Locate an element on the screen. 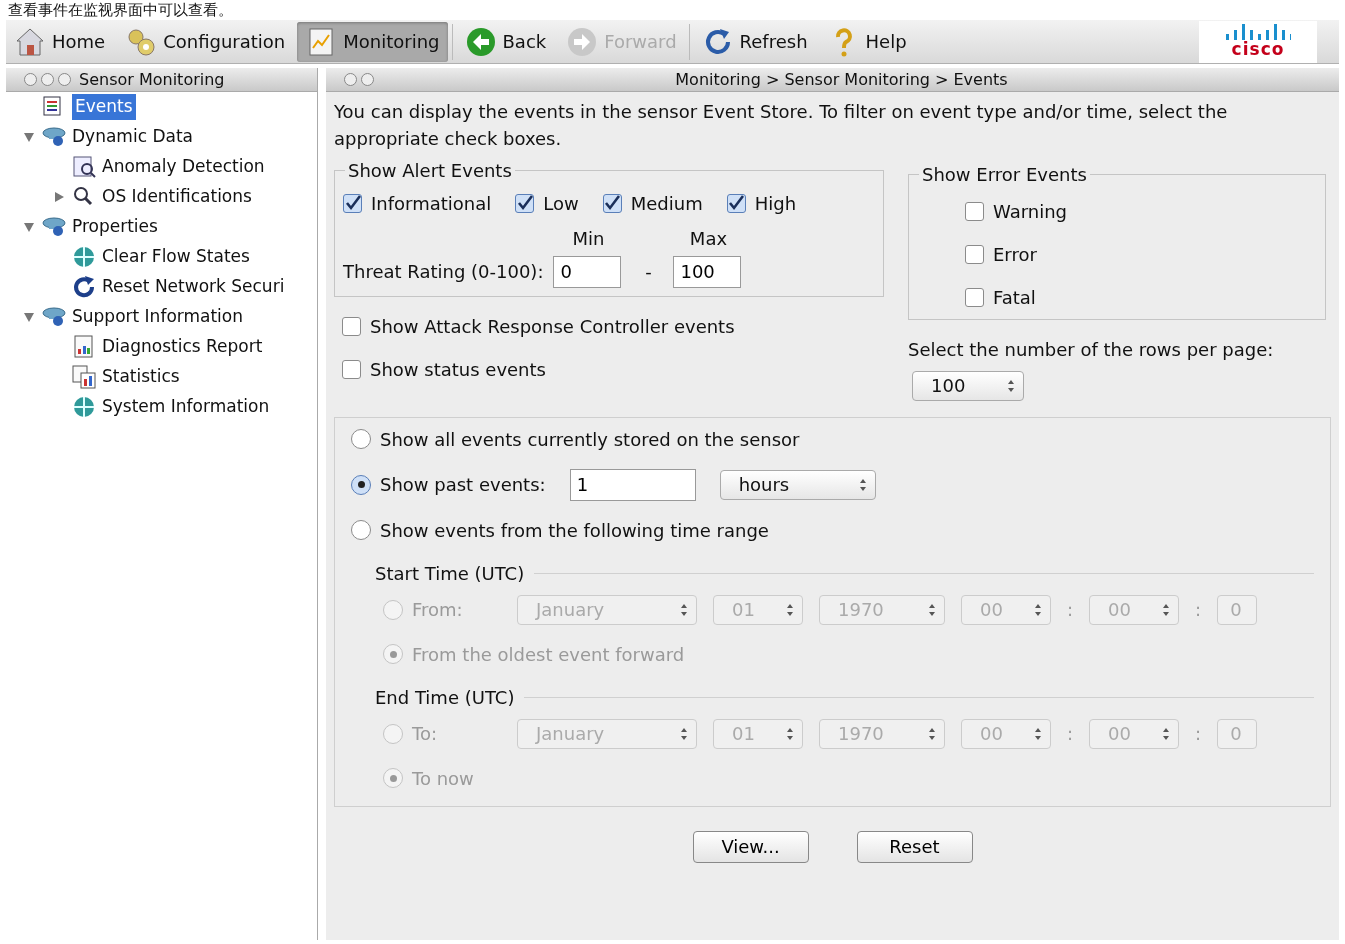 The image size is (1345, 944). radio-label: To now is located at coordinates (443, 778).